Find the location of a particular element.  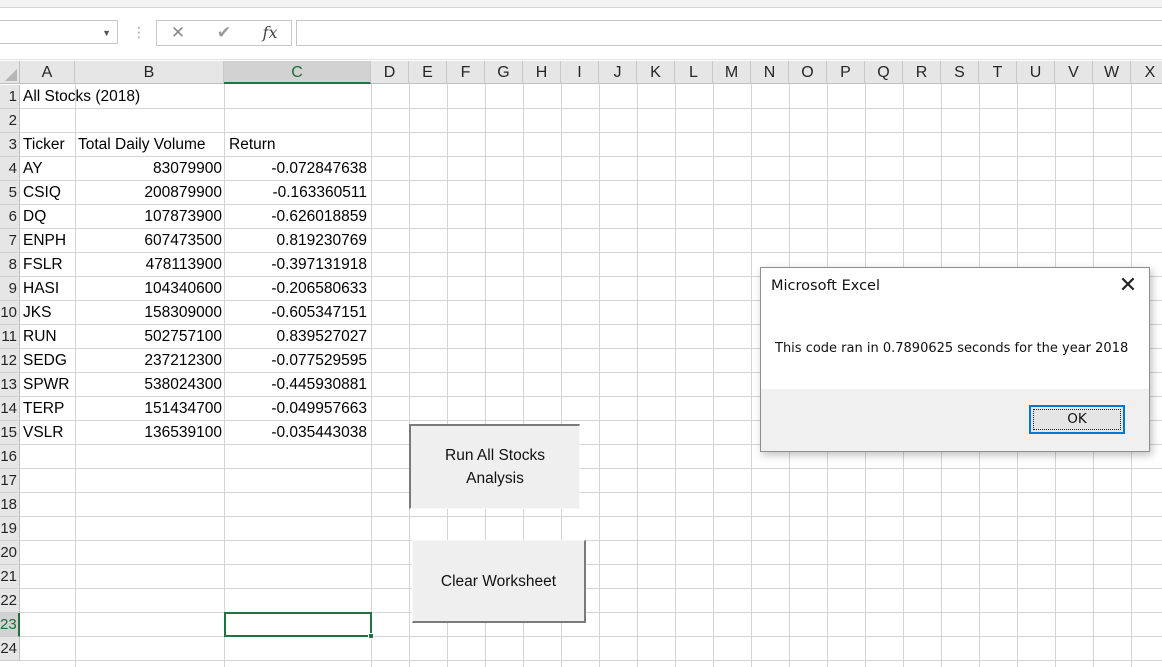

row-header-23: 23 is located at coordinates (10, 625).